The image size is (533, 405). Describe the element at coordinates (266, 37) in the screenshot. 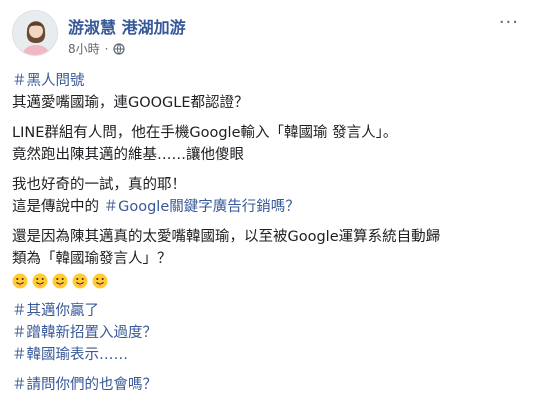

I see `post-header: 游淑慧 港湖加游 8小時 · ···` at that location.